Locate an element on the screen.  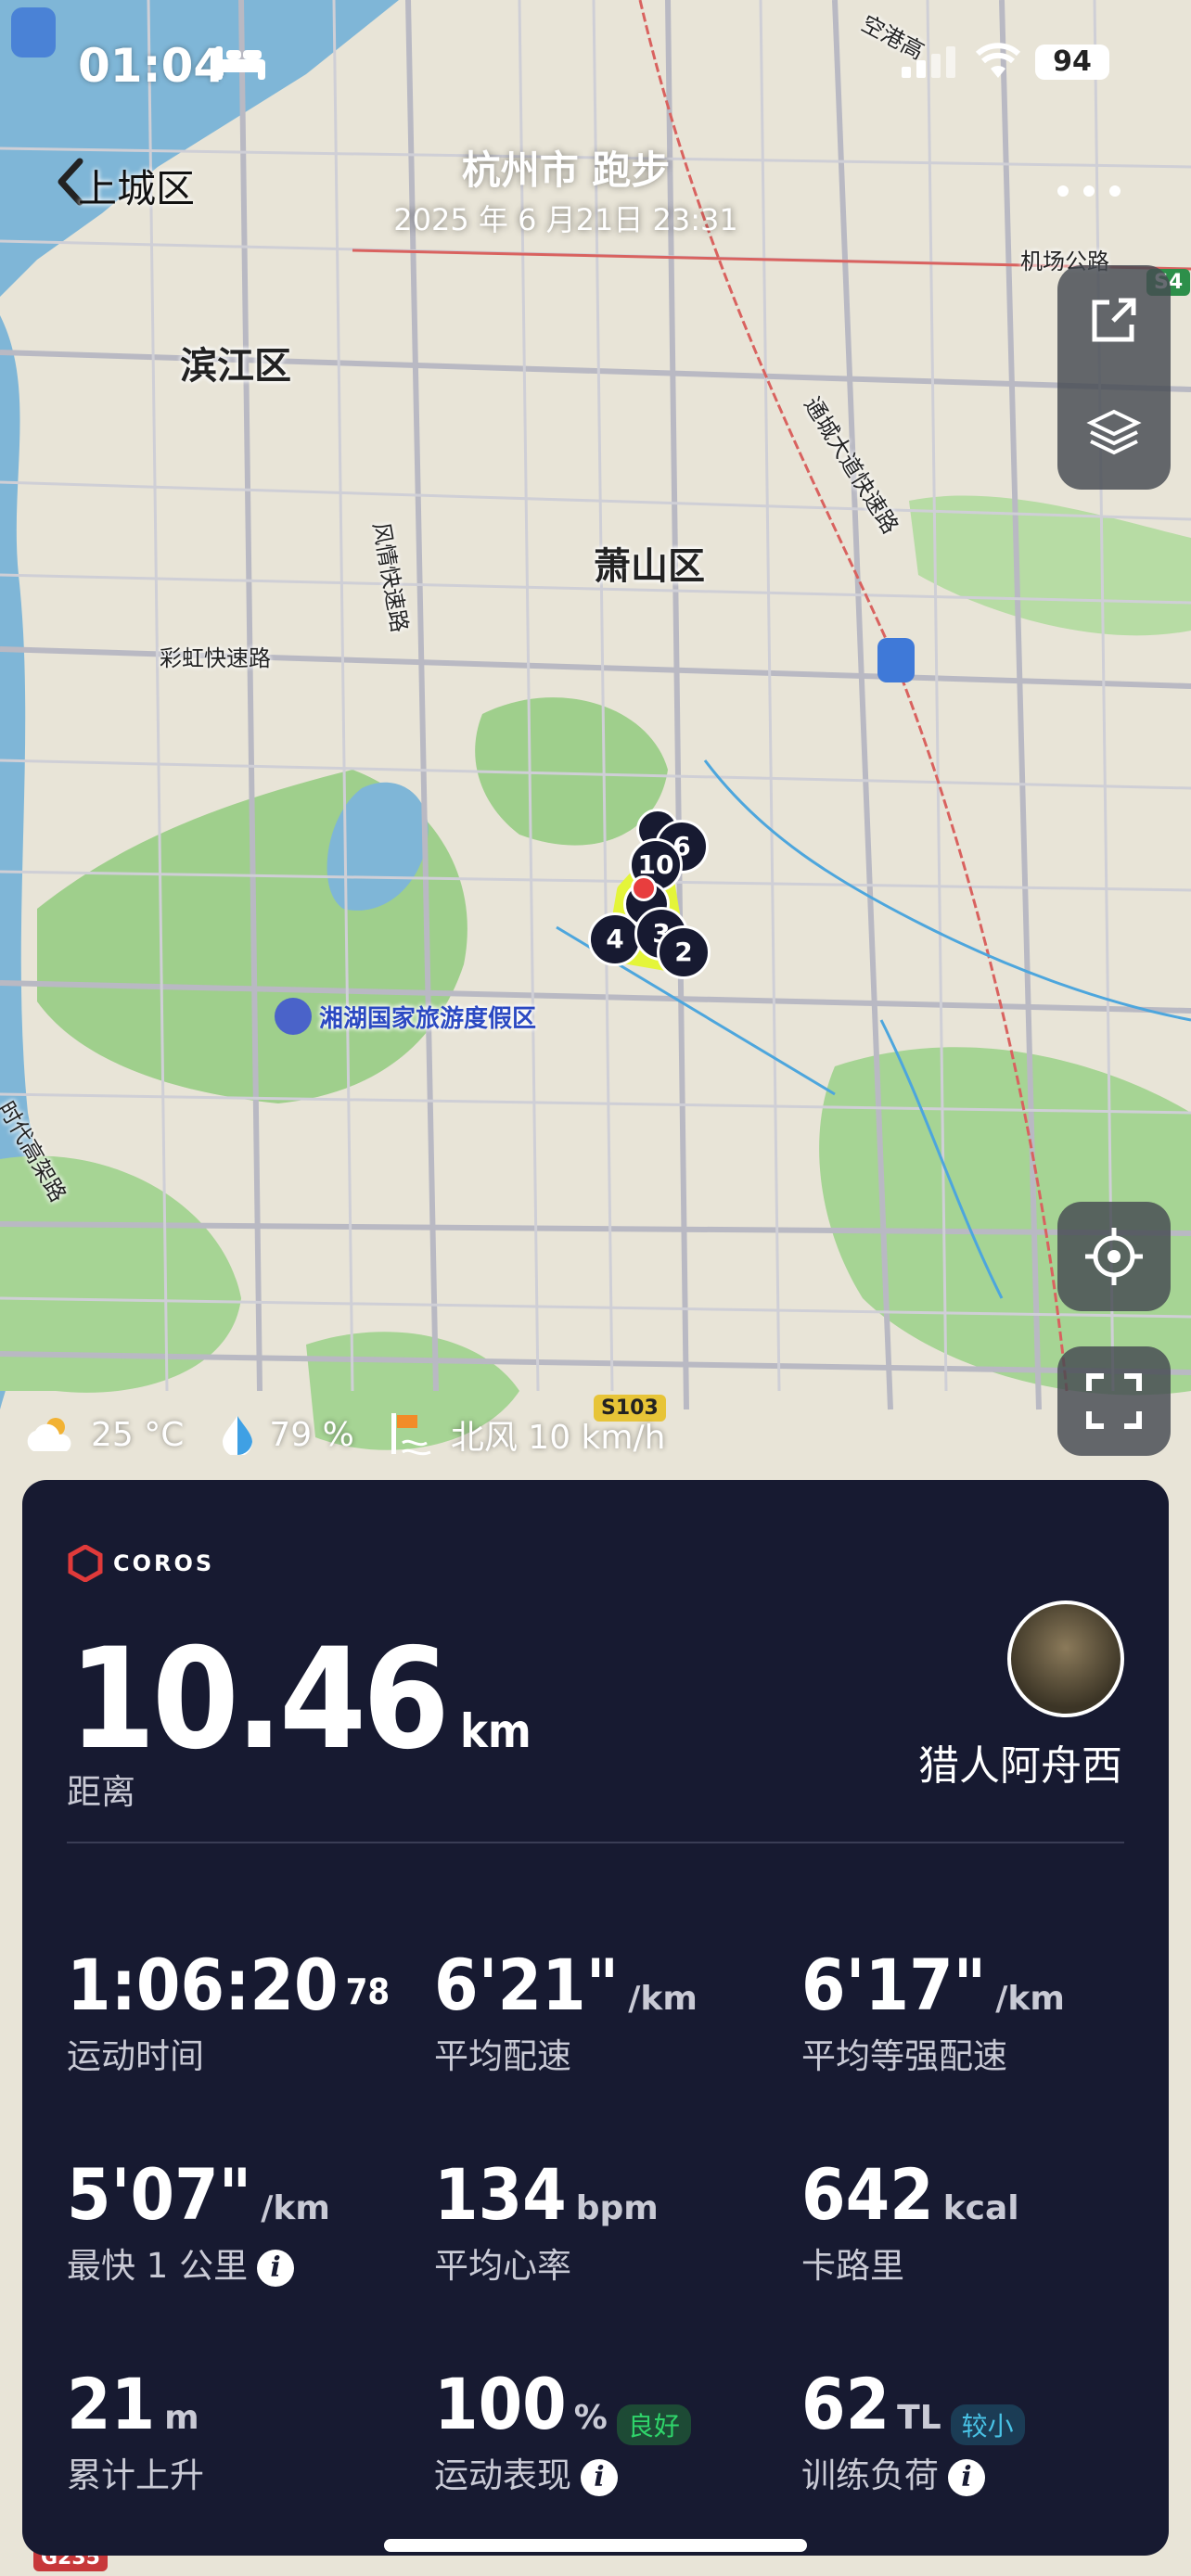
poi-xianghu: 湘湖国家旅游度假区 is located at coordinates (405, 1017).